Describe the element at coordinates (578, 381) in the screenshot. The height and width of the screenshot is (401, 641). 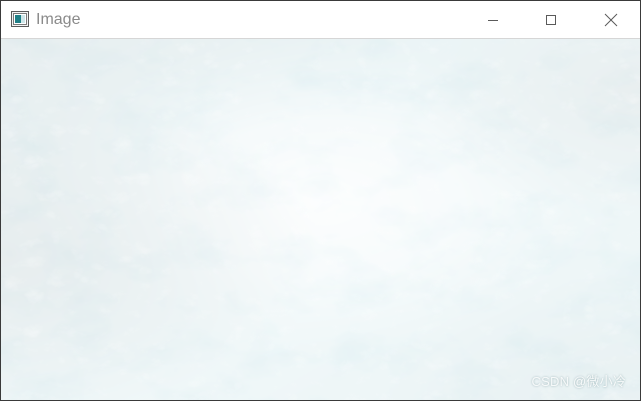
I see `watermark: CSDN @微小冷` at that location.